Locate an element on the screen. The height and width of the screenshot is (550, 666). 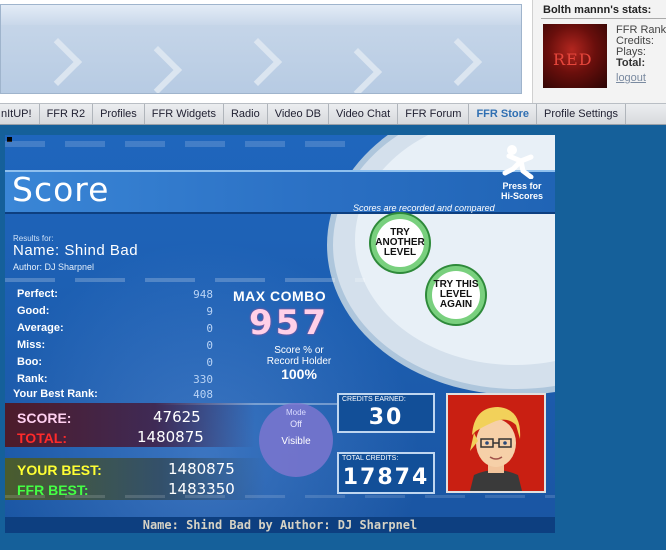
stat-value: 948 is located at coordinates (203, 294).